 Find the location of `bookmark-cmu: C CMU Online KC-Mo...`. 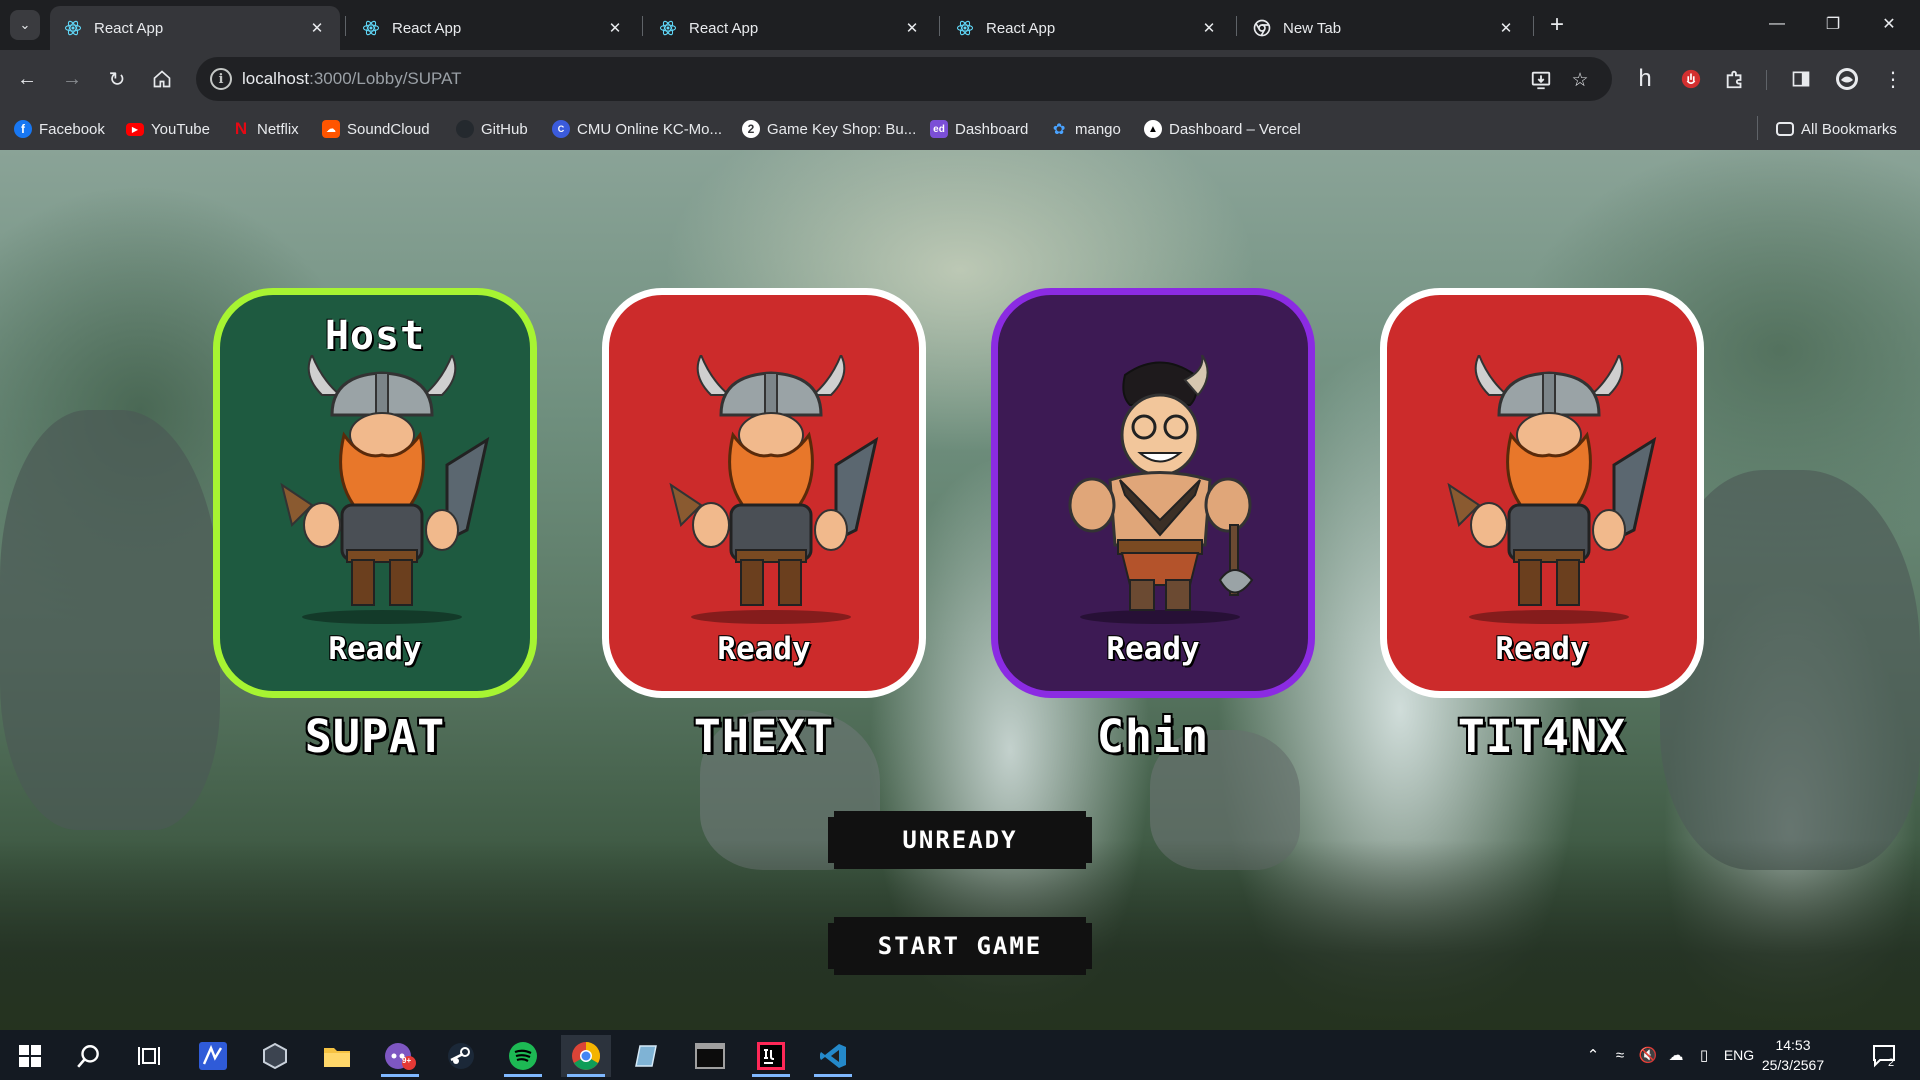

bookmark-cmu: C CMU Online KC-Mo... is located at coordinates (637, 129).